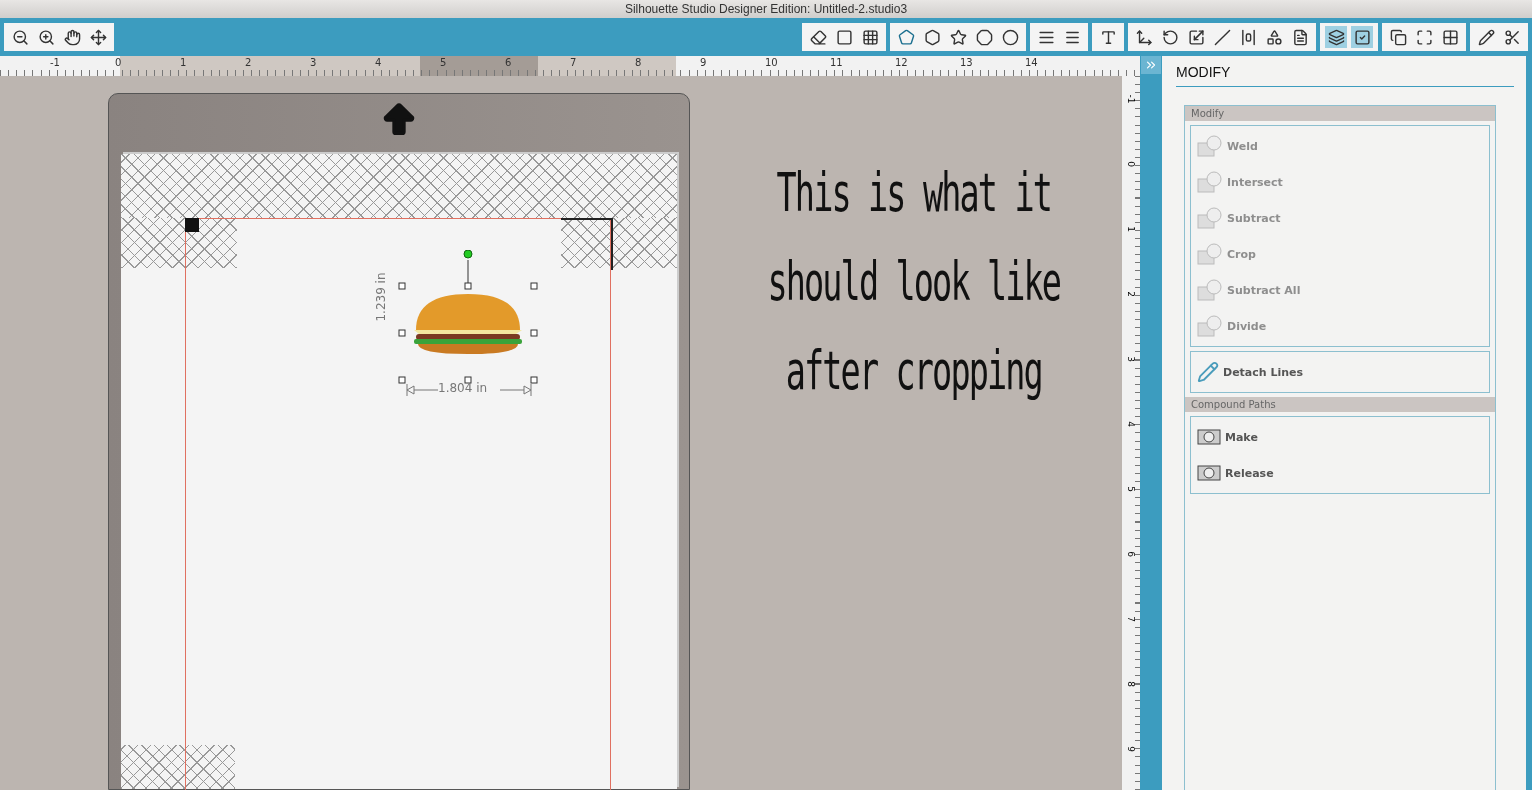 Image resolution: width=1532 pixels, height=790 pixels. I want to click on page-icon, so click(1300, 37).